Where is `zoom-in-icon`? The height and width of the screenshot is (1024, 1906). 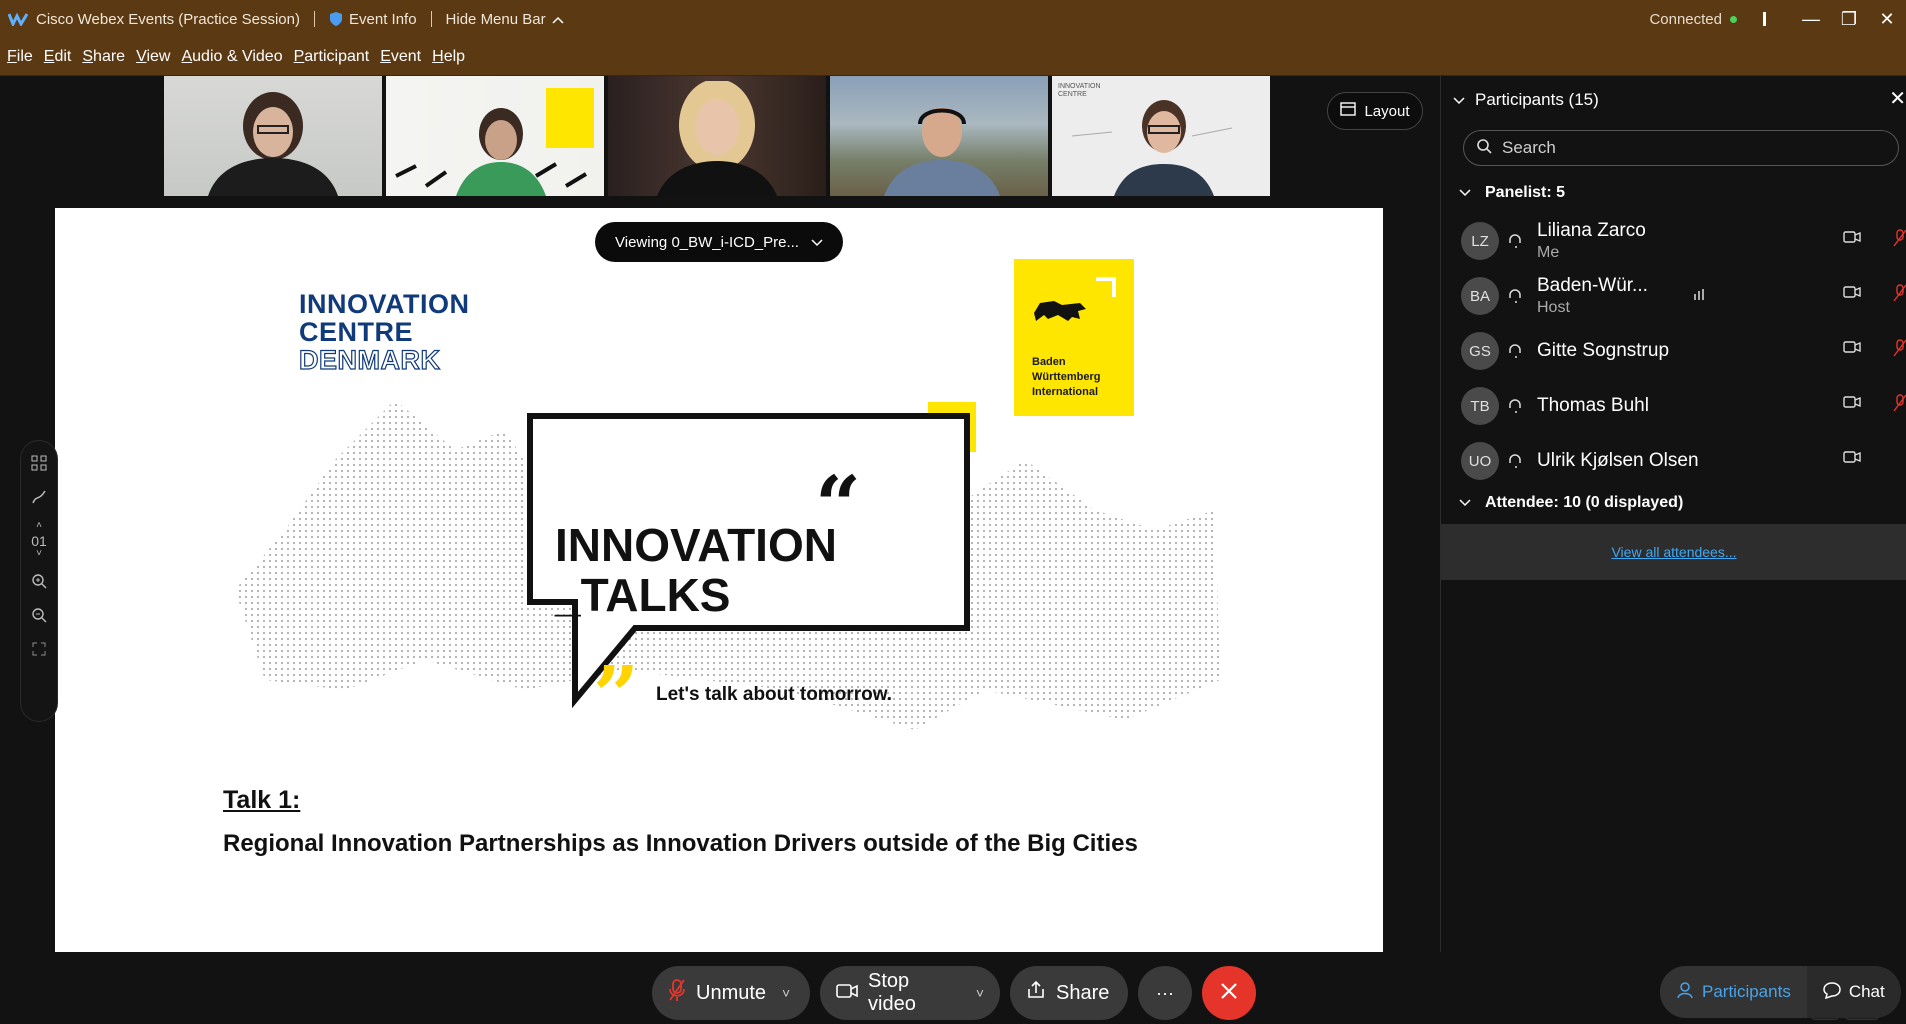 zoom-in-icon is located at coordinates (39, 581).